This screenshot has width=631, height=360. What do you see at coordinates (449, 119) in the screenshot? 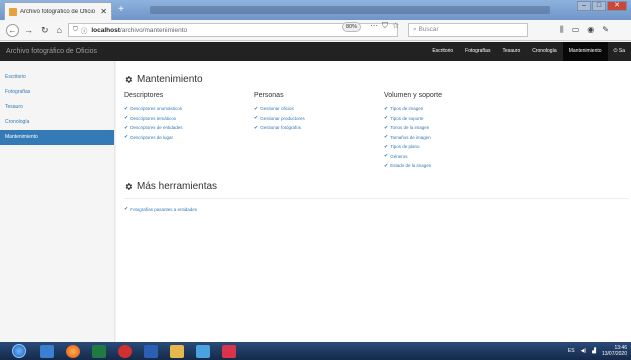
I see `link-tipos-soporte: ✔ Tipos de soporte` at bounding box center [449, 119].